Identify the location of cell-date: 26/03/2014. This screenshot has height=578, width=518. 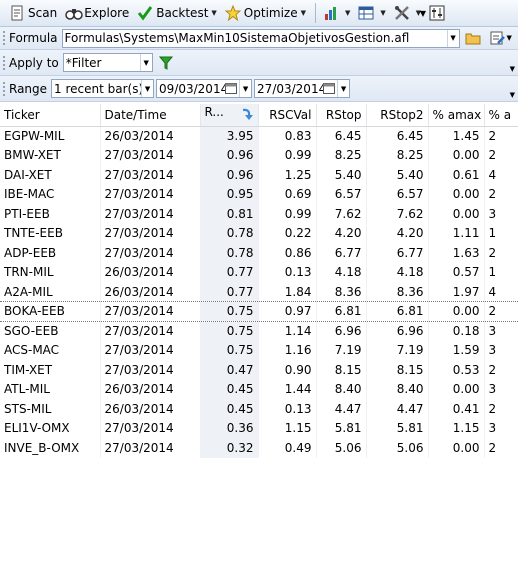
(150, 292).